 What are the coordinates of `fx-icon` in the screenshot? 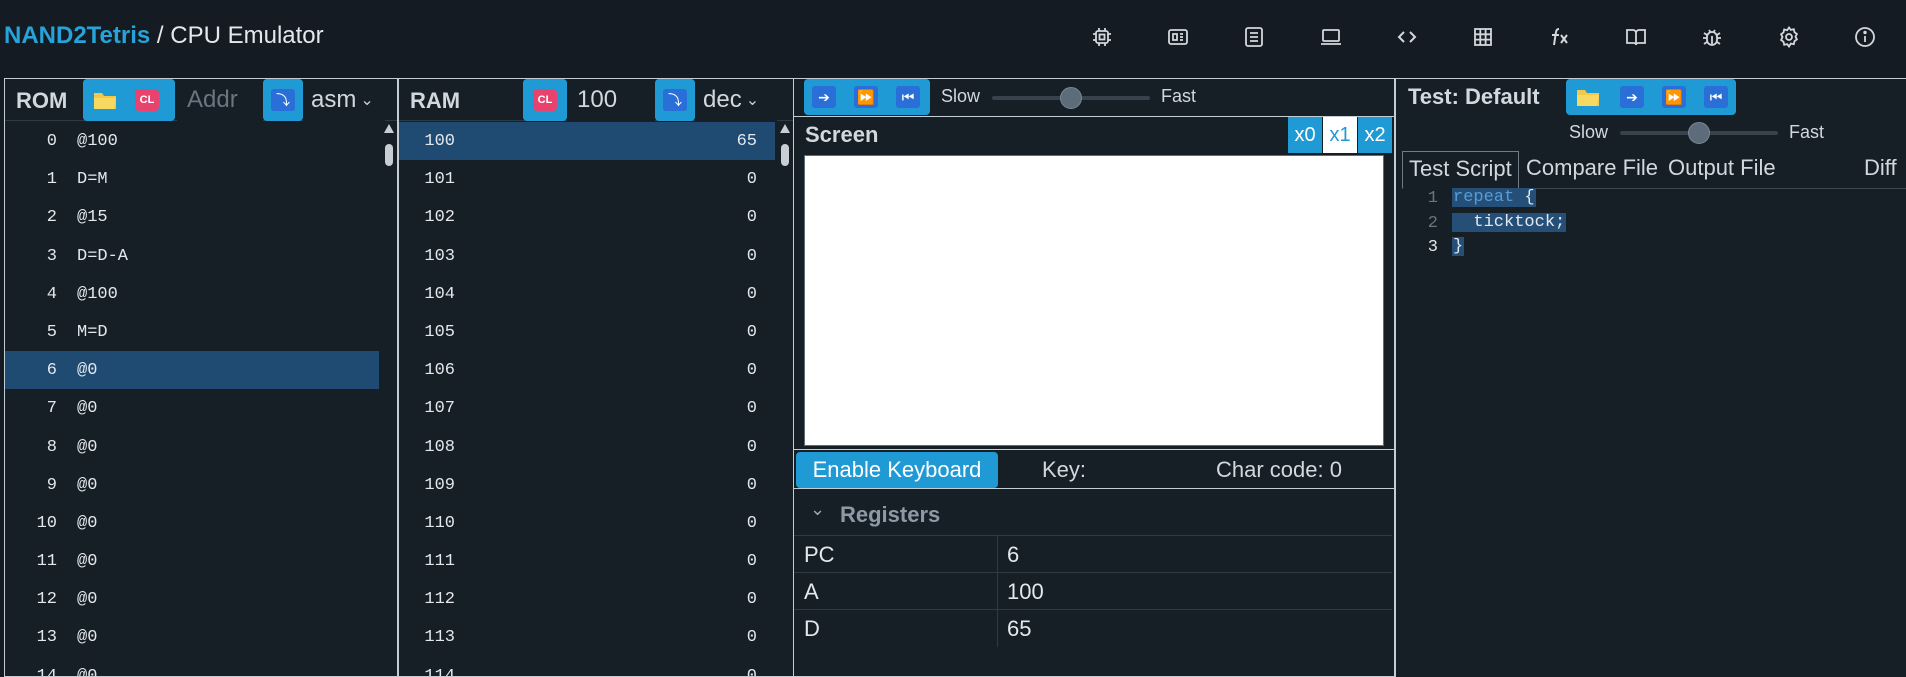 It's located at (1560, 37).